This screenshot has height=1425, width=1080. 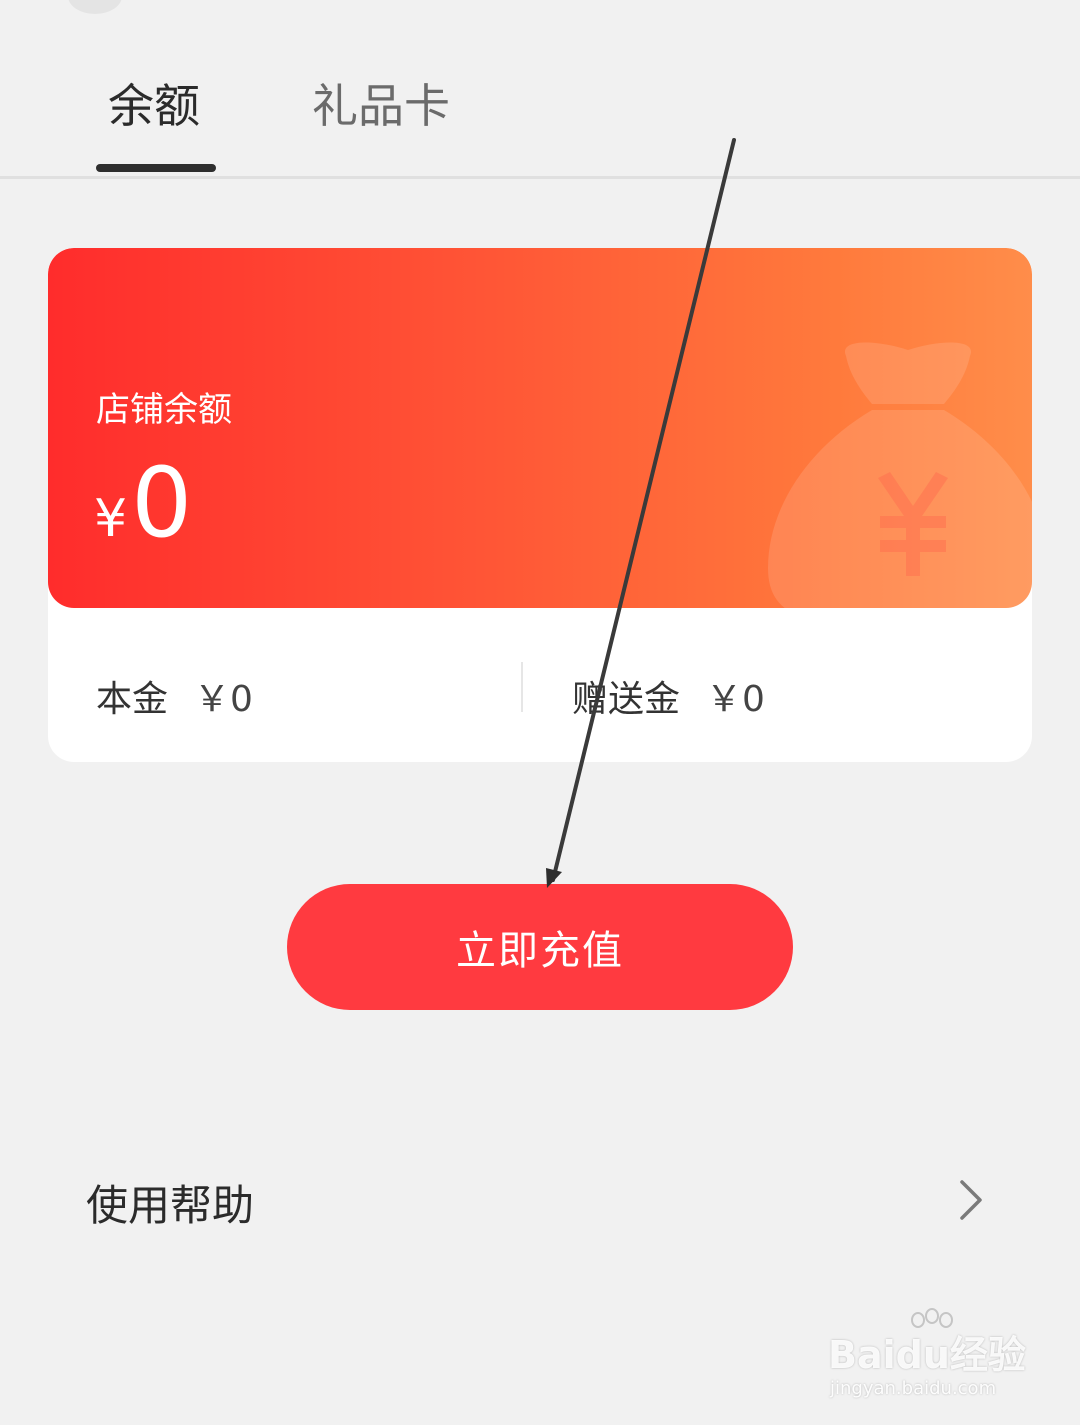 What do you see at coordinates (540, 89) in the screenshot?
I see `tab-bar: 余额 礼品卡` at bounding box center [540, 89].